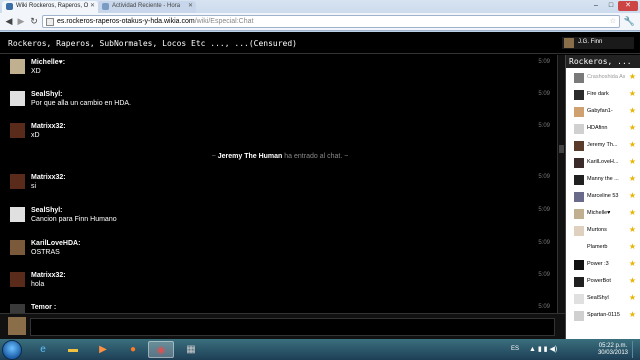  I want to click on language-indicator: ES, so click(515, 349).